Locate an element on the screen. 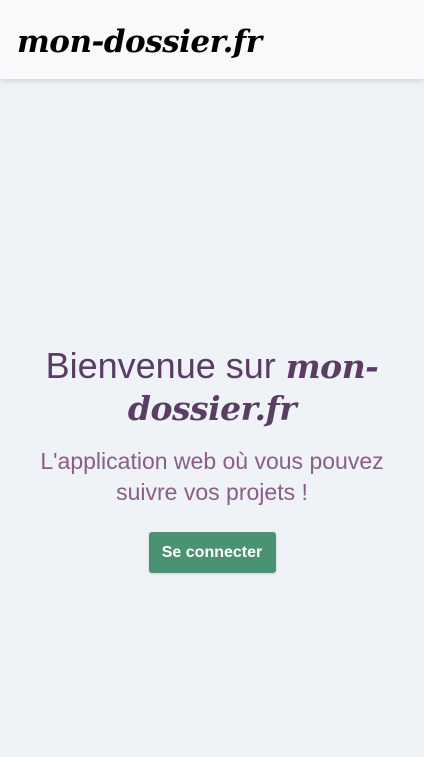 This screenshot has width=424, height=757. welcome-title-prefix: Bienvenue sur is located at coordinates (160, 365).